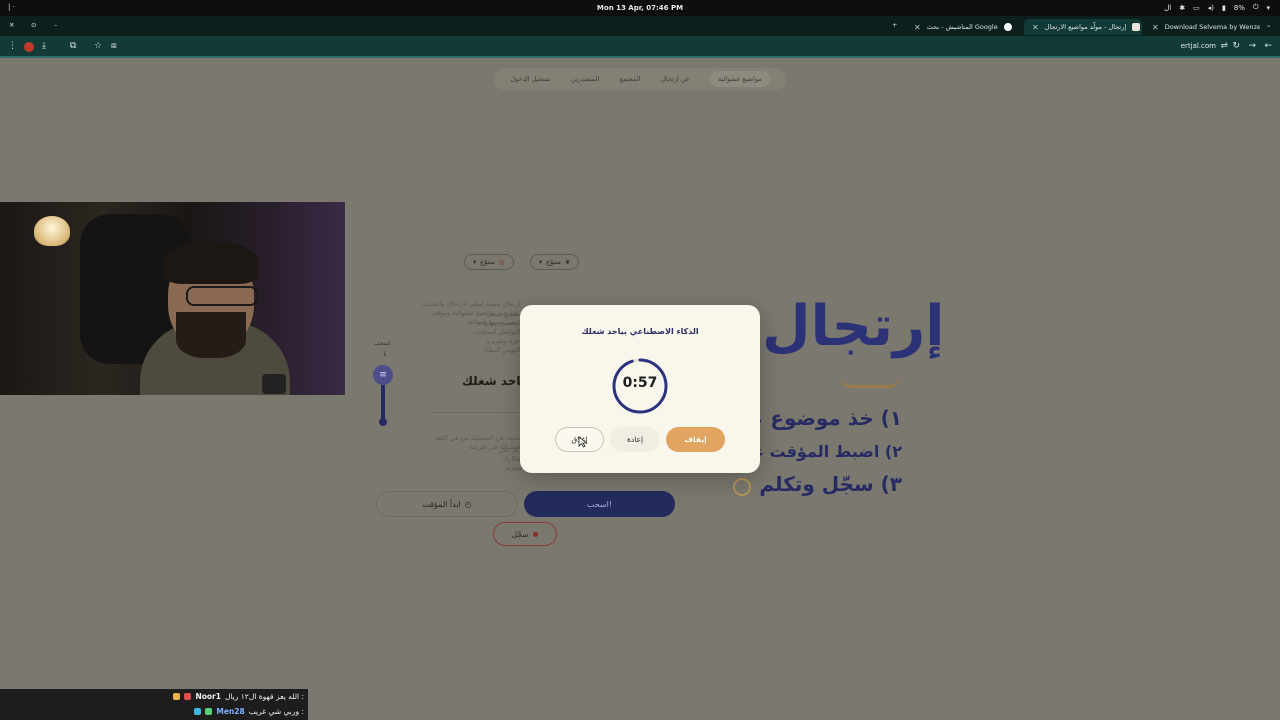 The width and height of the screenshot is (1280, 720). Describe the element at coordinates (264, 696) in the screenshot. I see `chat-text: : الله يعز قهوة ال١٢ ريال` at that location.